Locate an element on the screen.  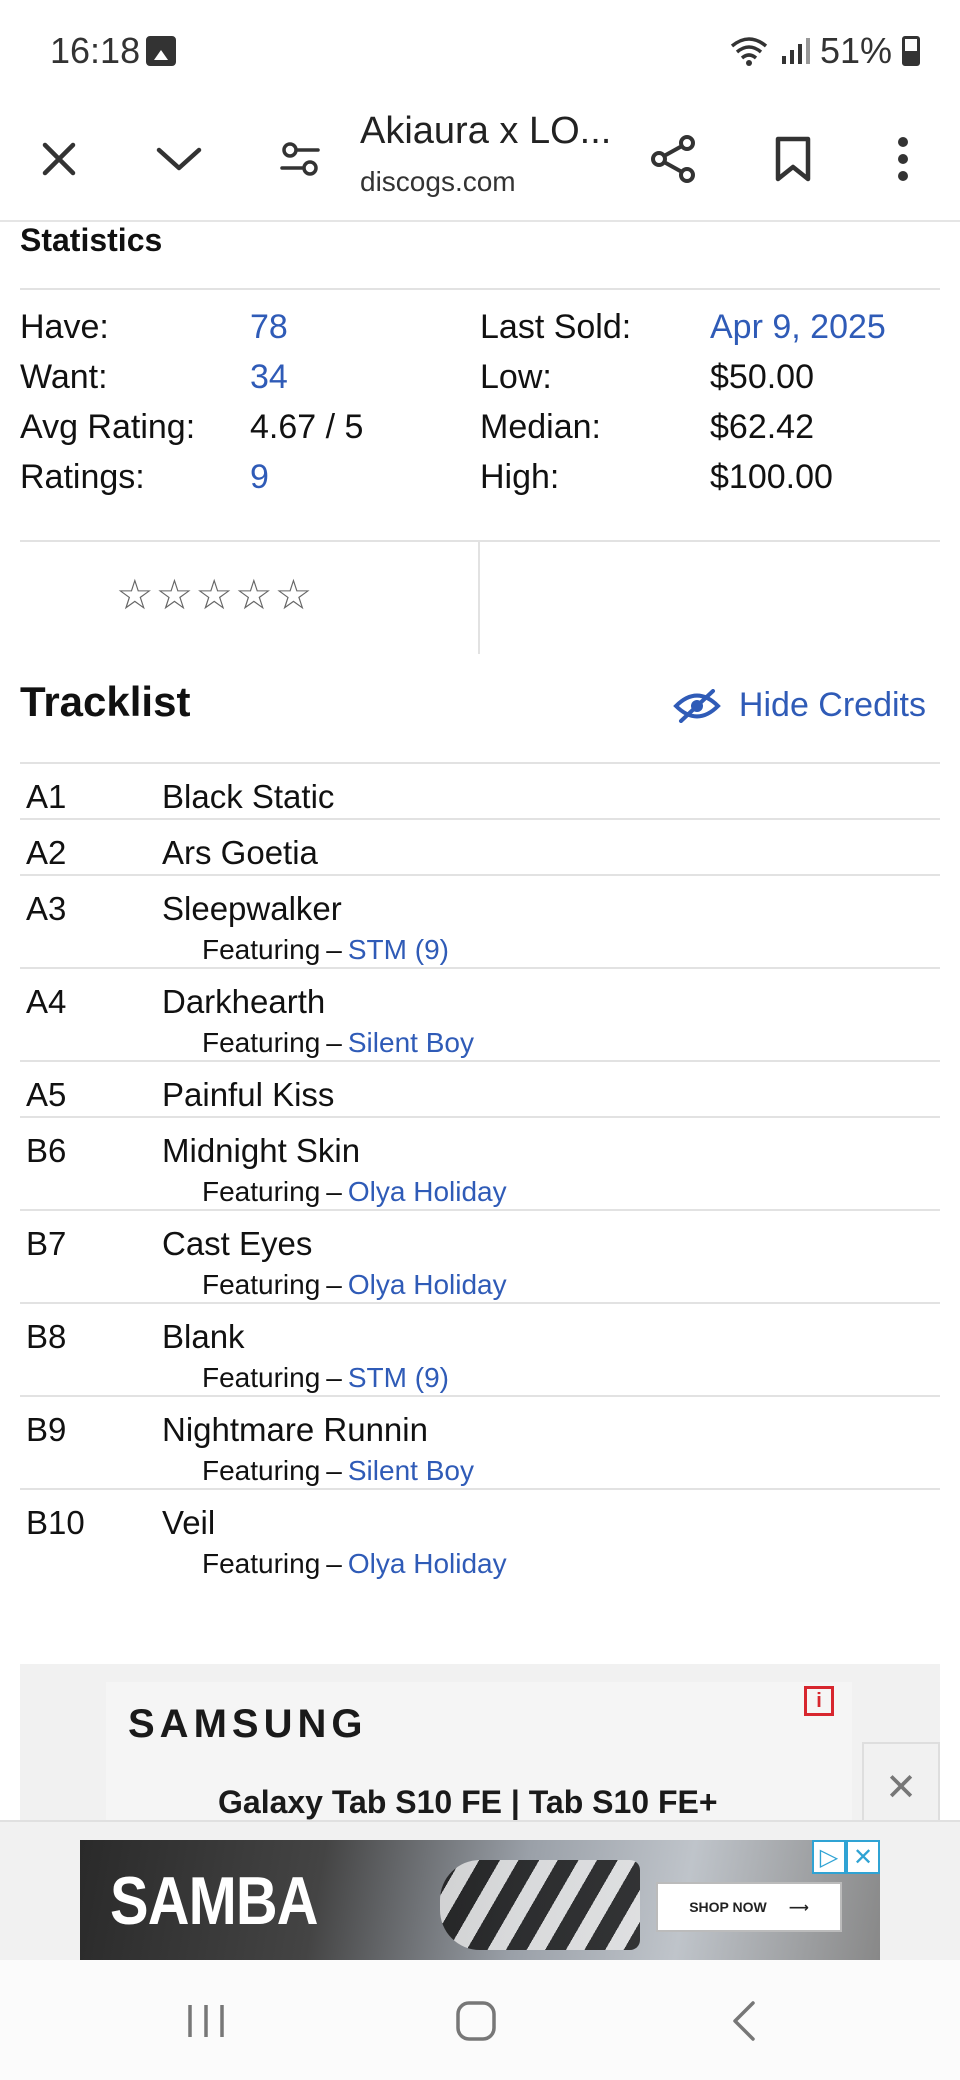
stat-label: Low: is located at coordinates (516, 377).